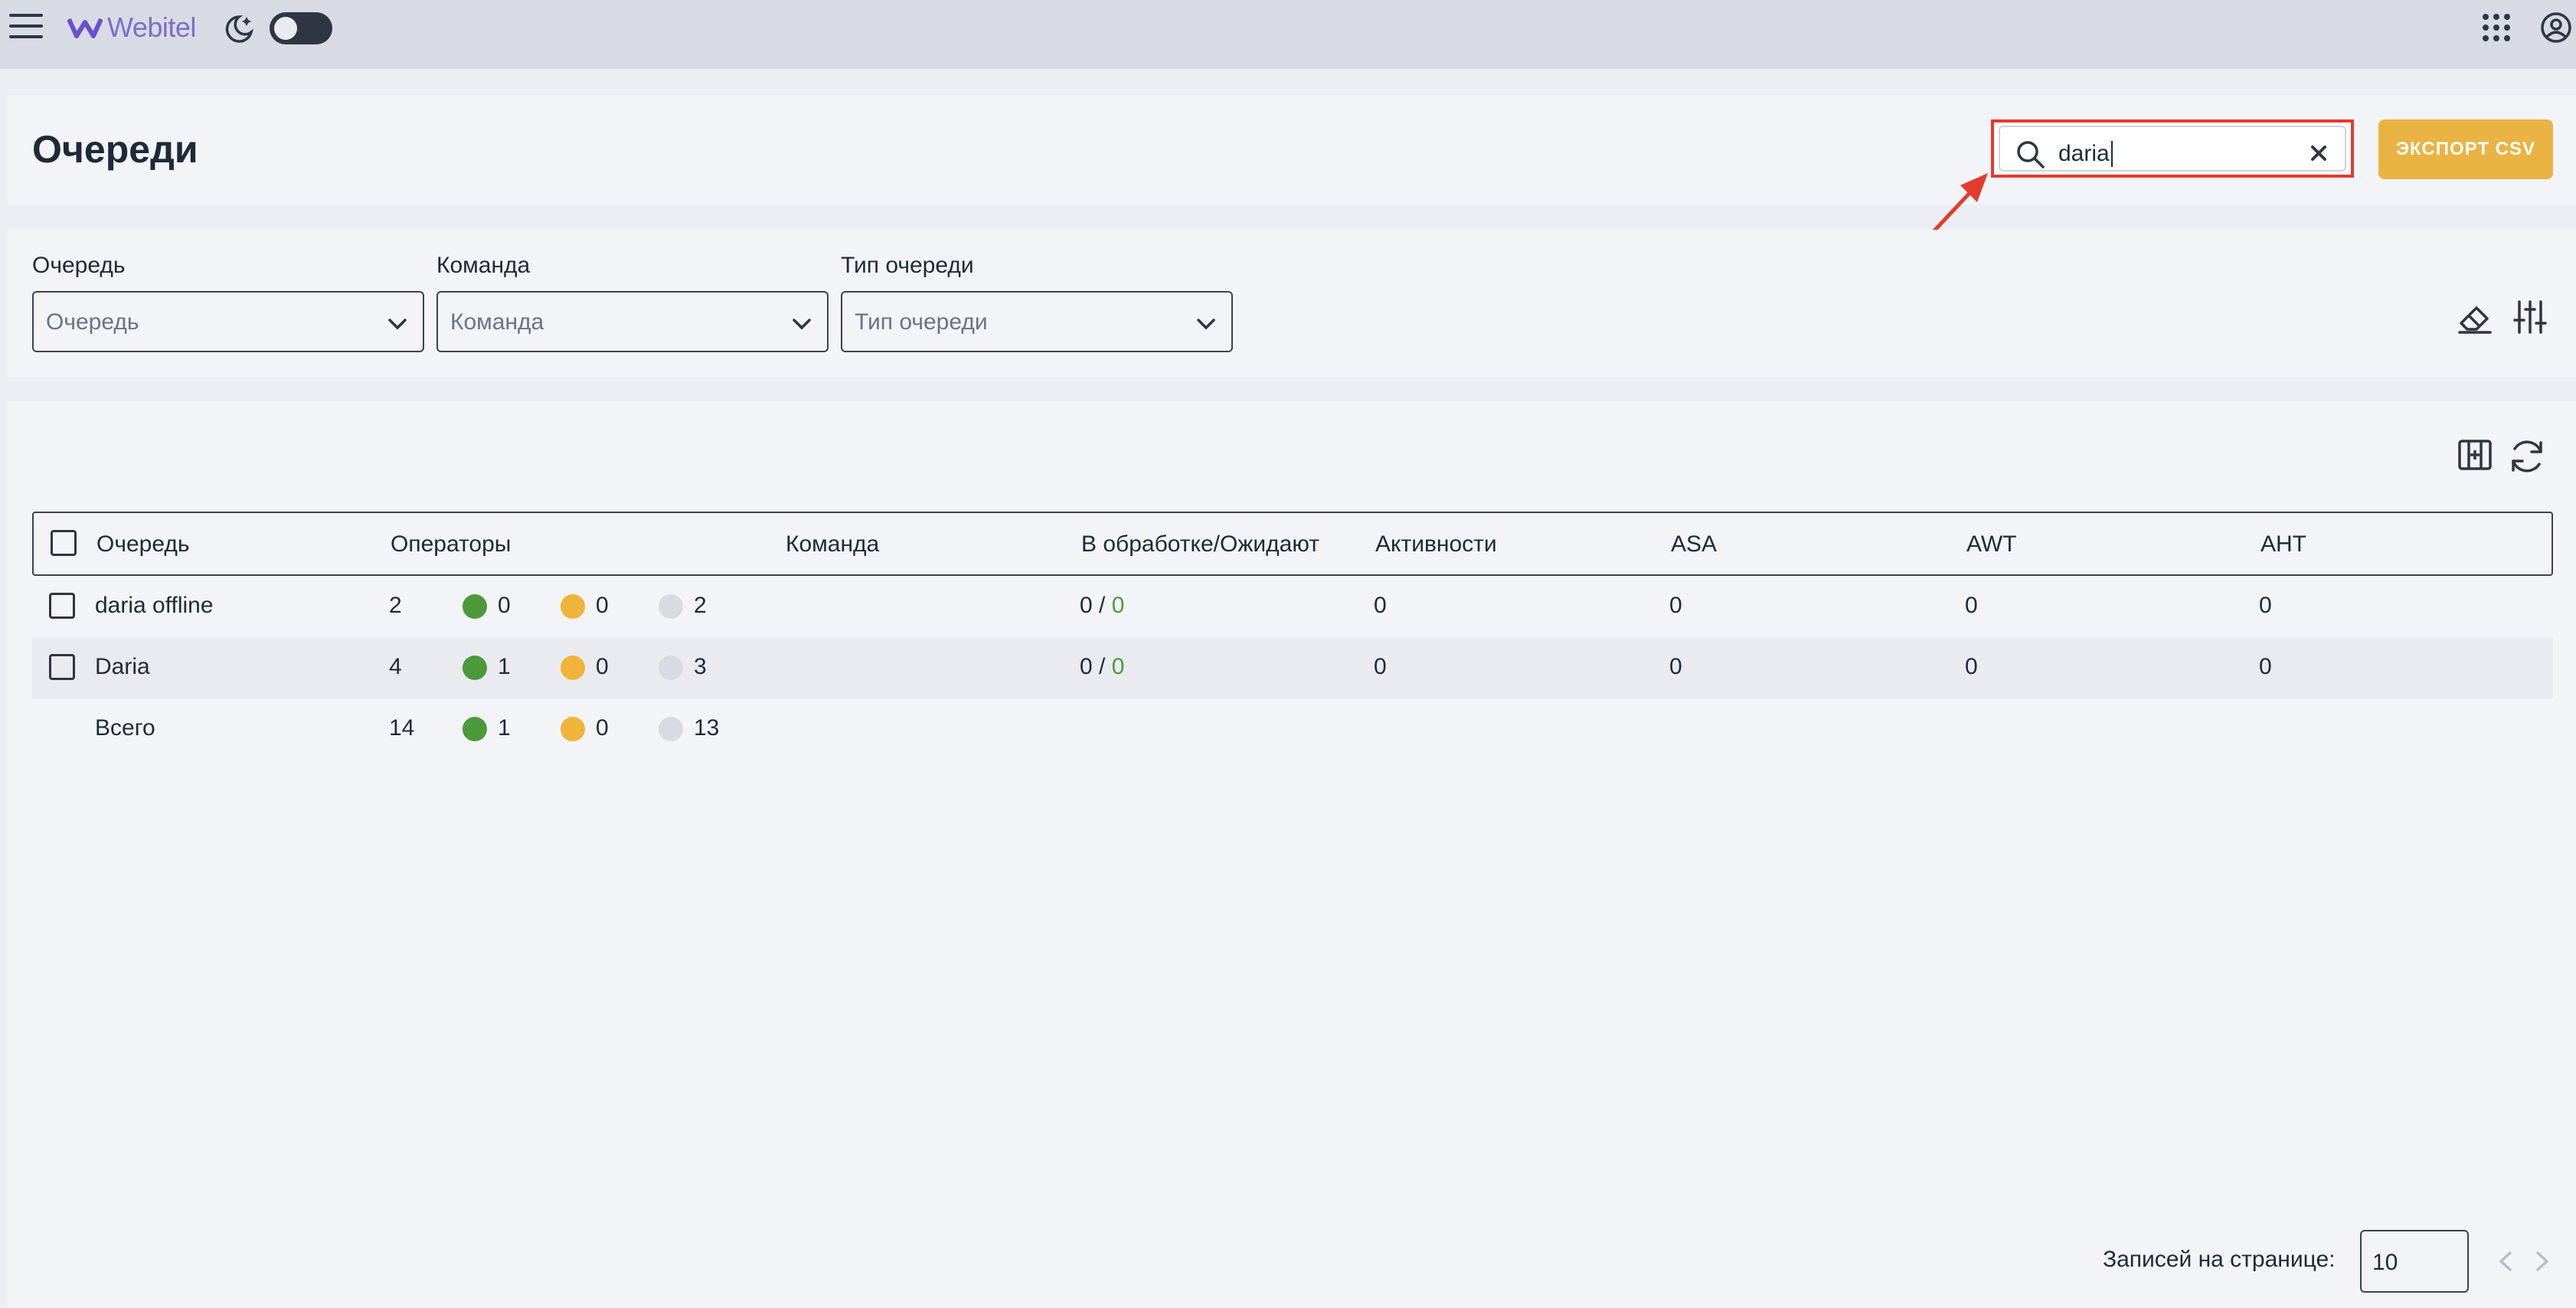 This screenshot has height=1308, width=2576. What do you see at coordinates (1694, 544) in the screenshot?
I see `column-header-asa: ASA` at bounding box center [1694, 544].